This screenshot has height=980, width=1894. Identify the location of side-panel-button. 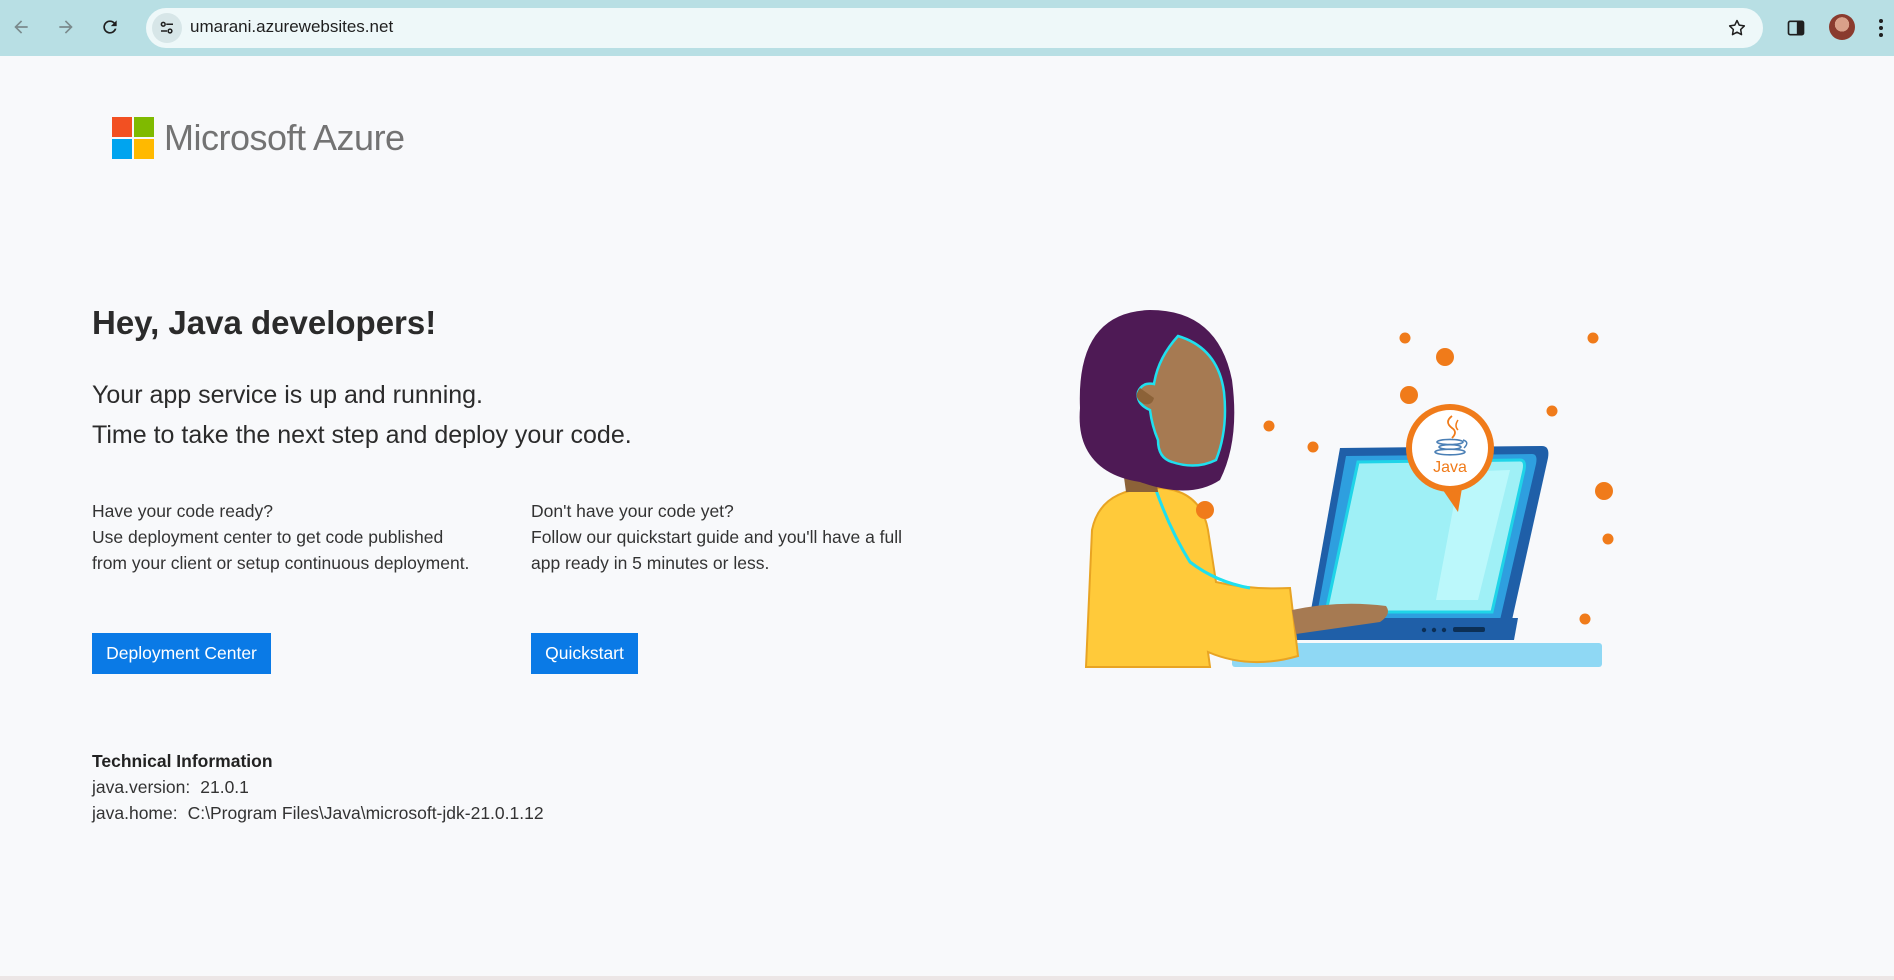
(1796, 28).